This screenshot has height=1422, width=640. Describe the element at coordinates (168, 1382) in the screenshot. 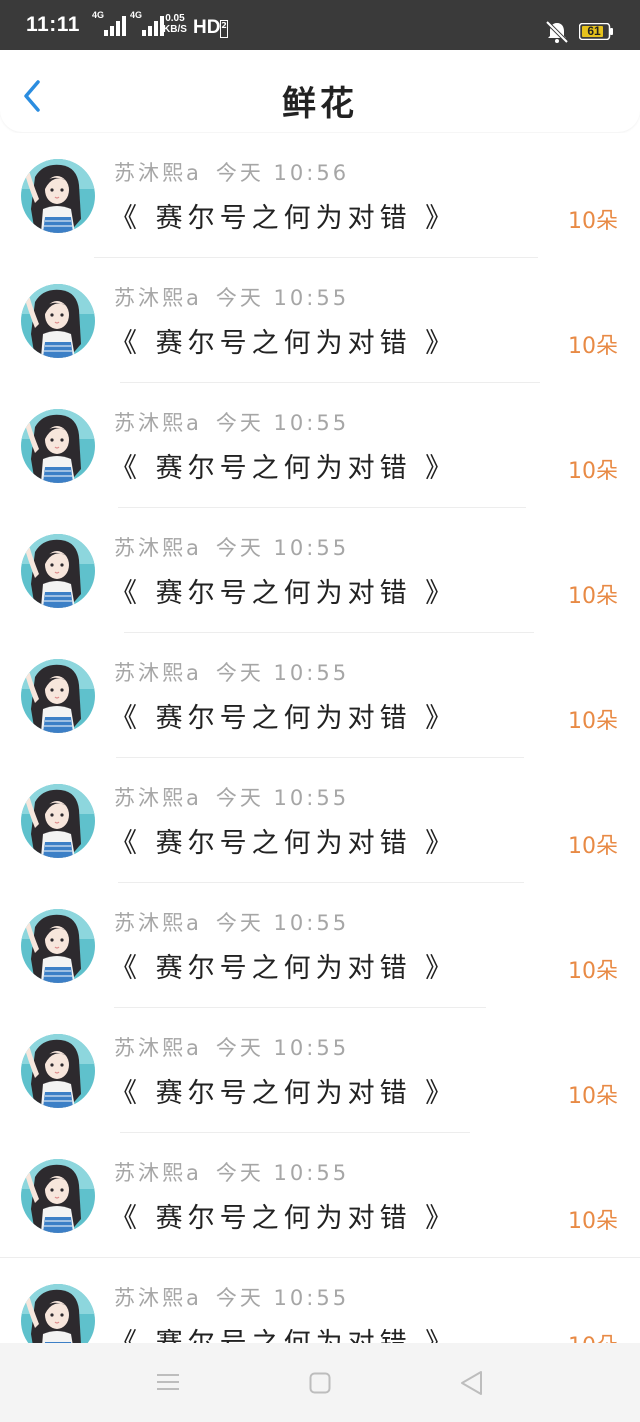

I see `menu-icon` at that location.